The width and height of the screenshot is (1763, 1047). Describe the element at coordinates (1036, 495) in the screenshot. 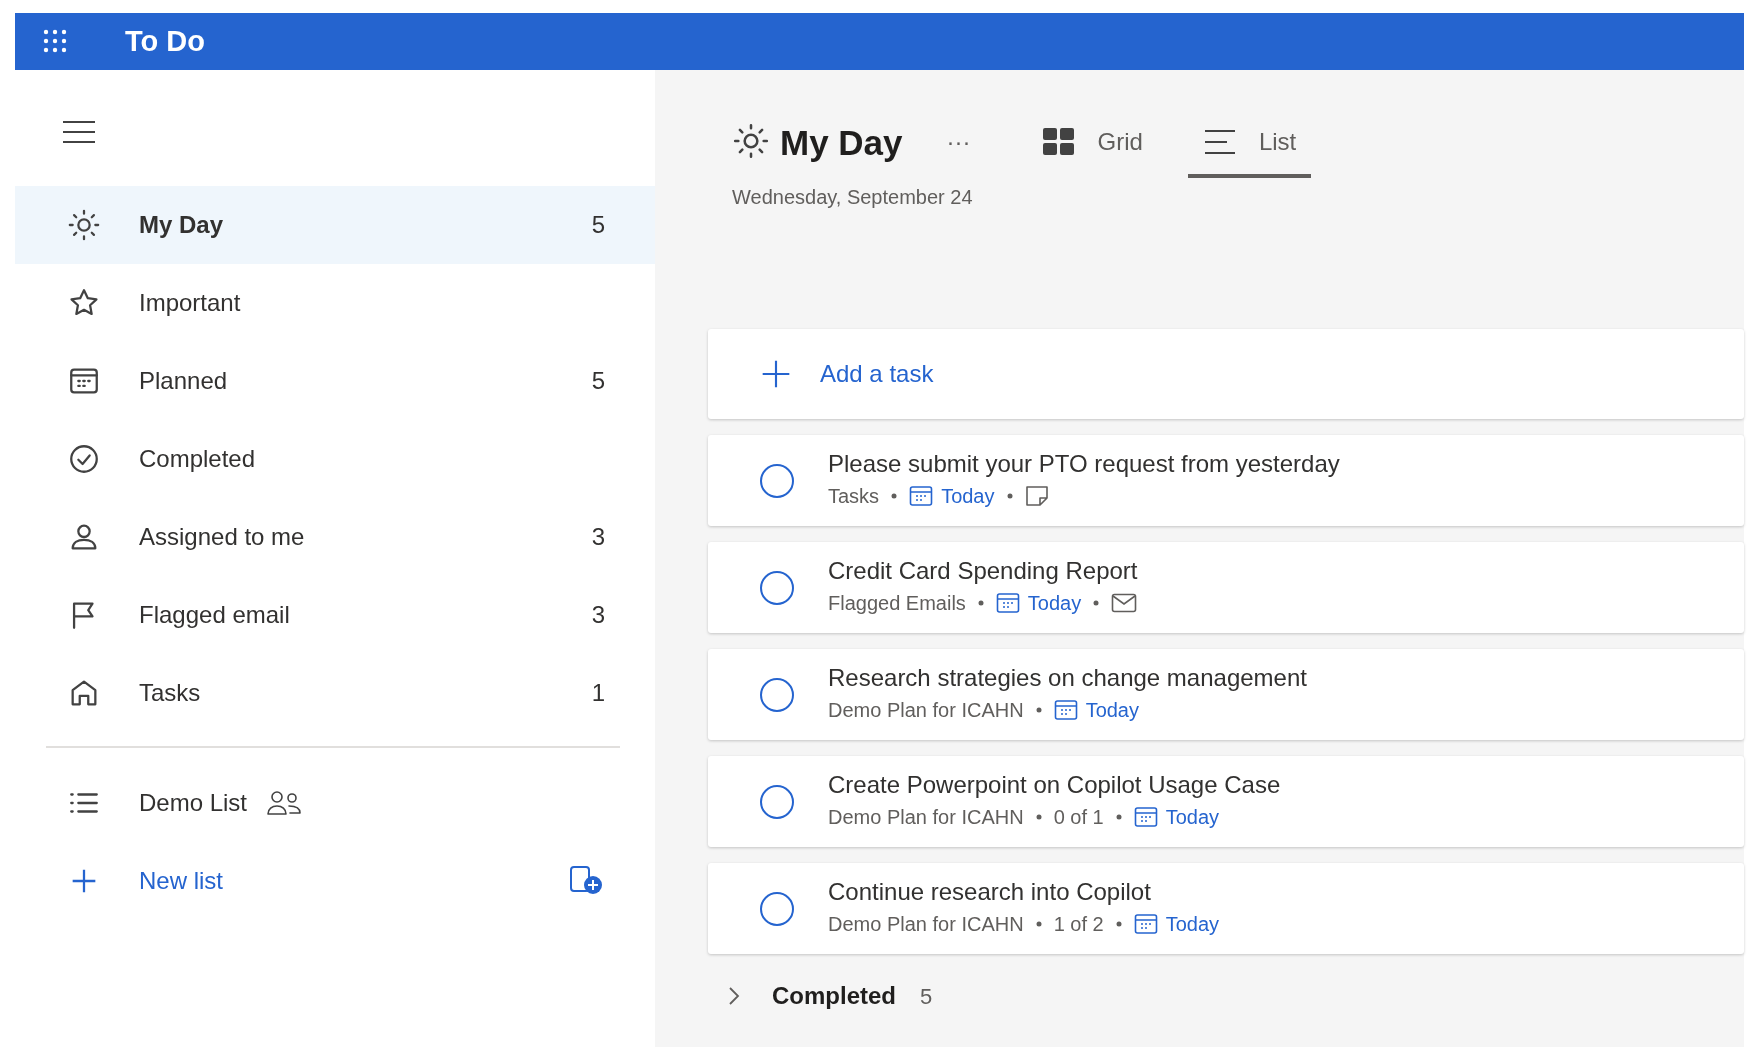

I see `note-icon` at that location.